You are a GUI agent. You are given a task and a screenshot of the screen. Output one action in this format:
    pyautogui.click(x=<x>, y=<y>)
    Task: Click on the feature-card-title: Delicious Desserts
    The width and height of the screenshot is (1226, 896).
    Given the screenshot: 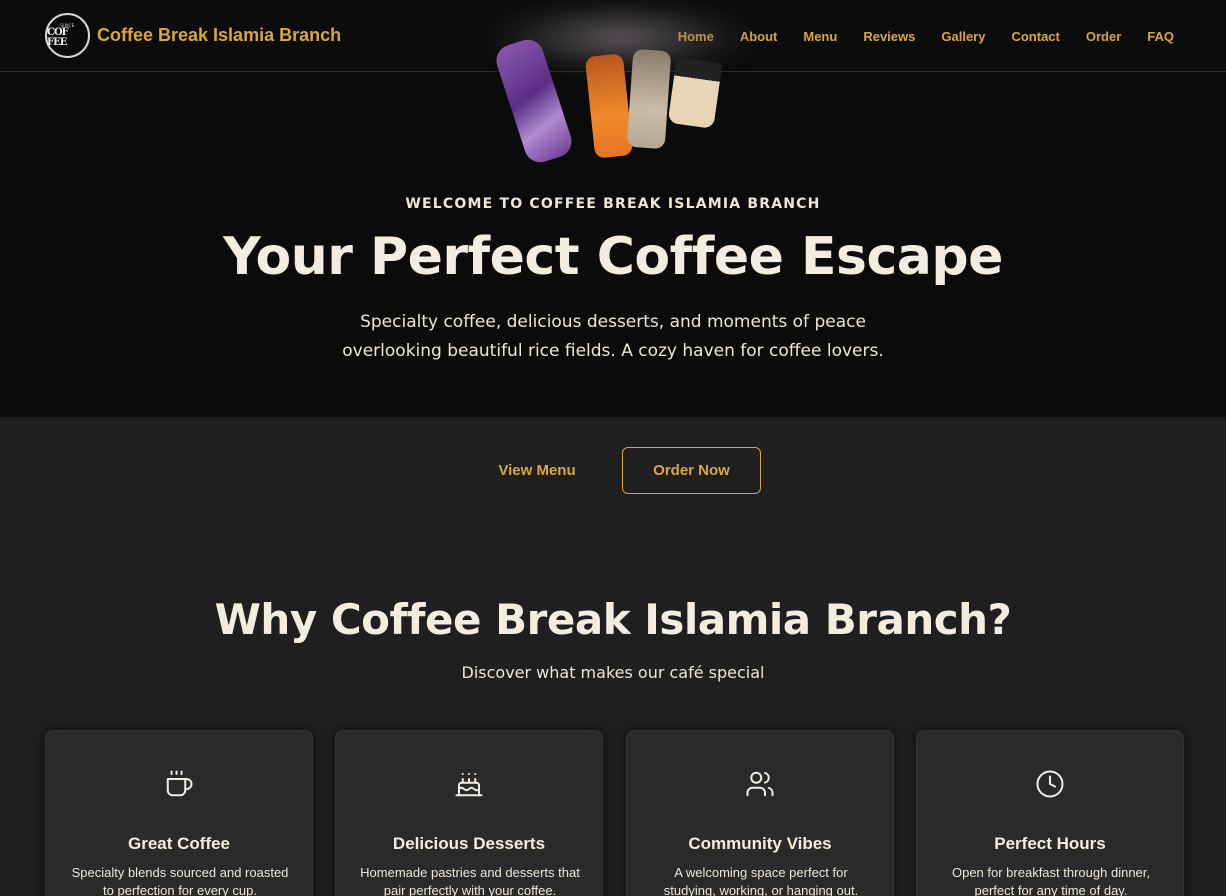 What is the action you would take?
    pyautogui.click(x=469, y=843)
    